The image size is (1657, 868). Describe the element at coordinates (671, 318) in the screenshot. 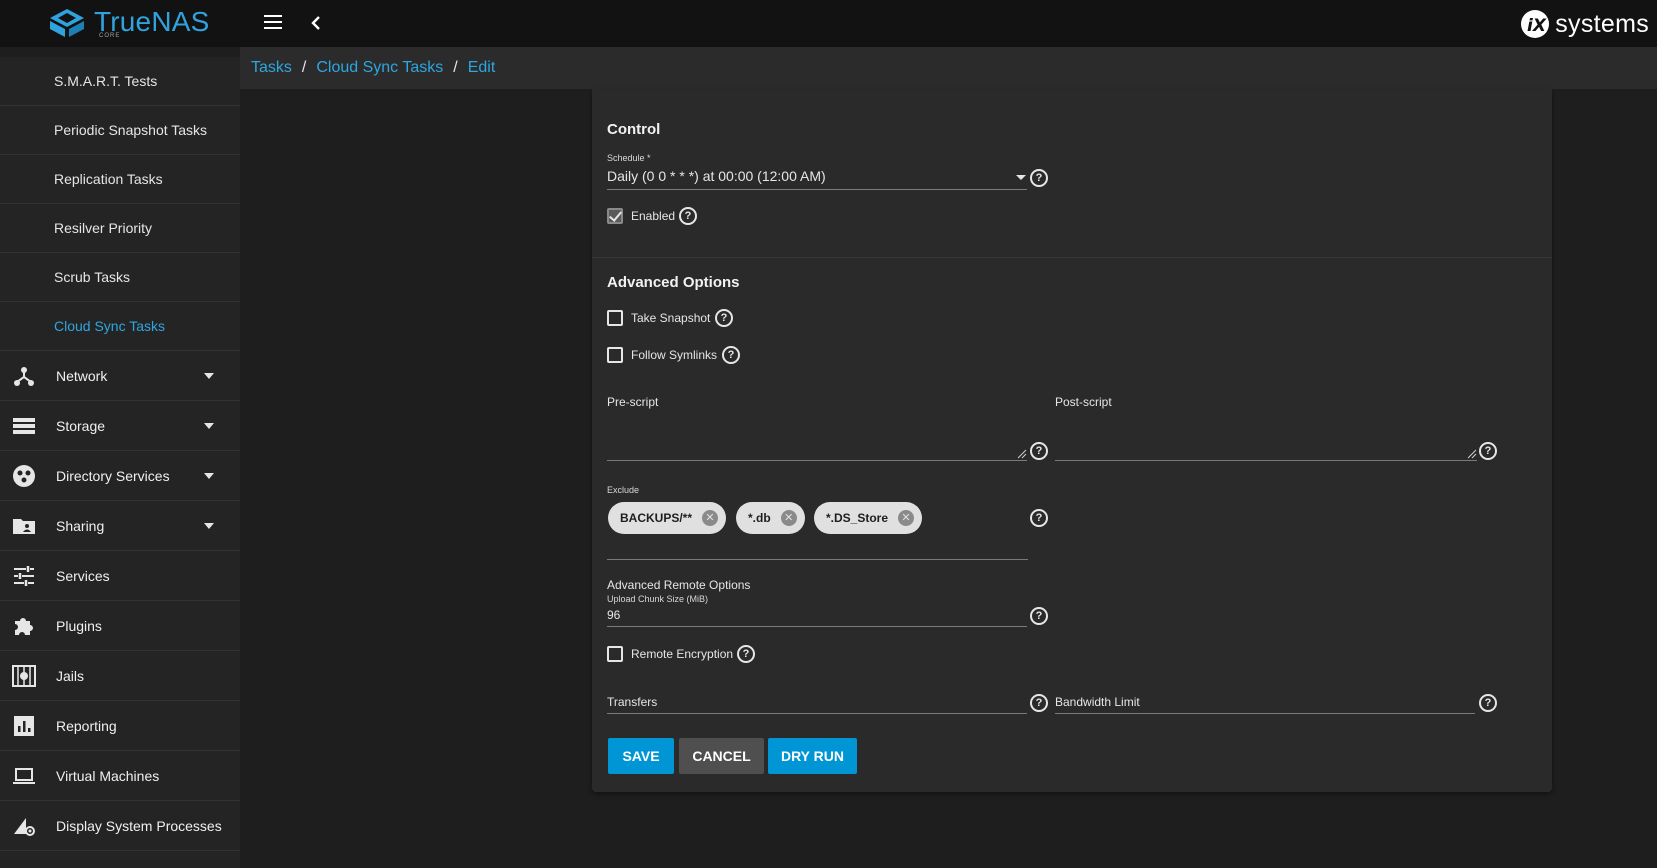

I see `take-snapshot-label: Take Snapshot` at that location.